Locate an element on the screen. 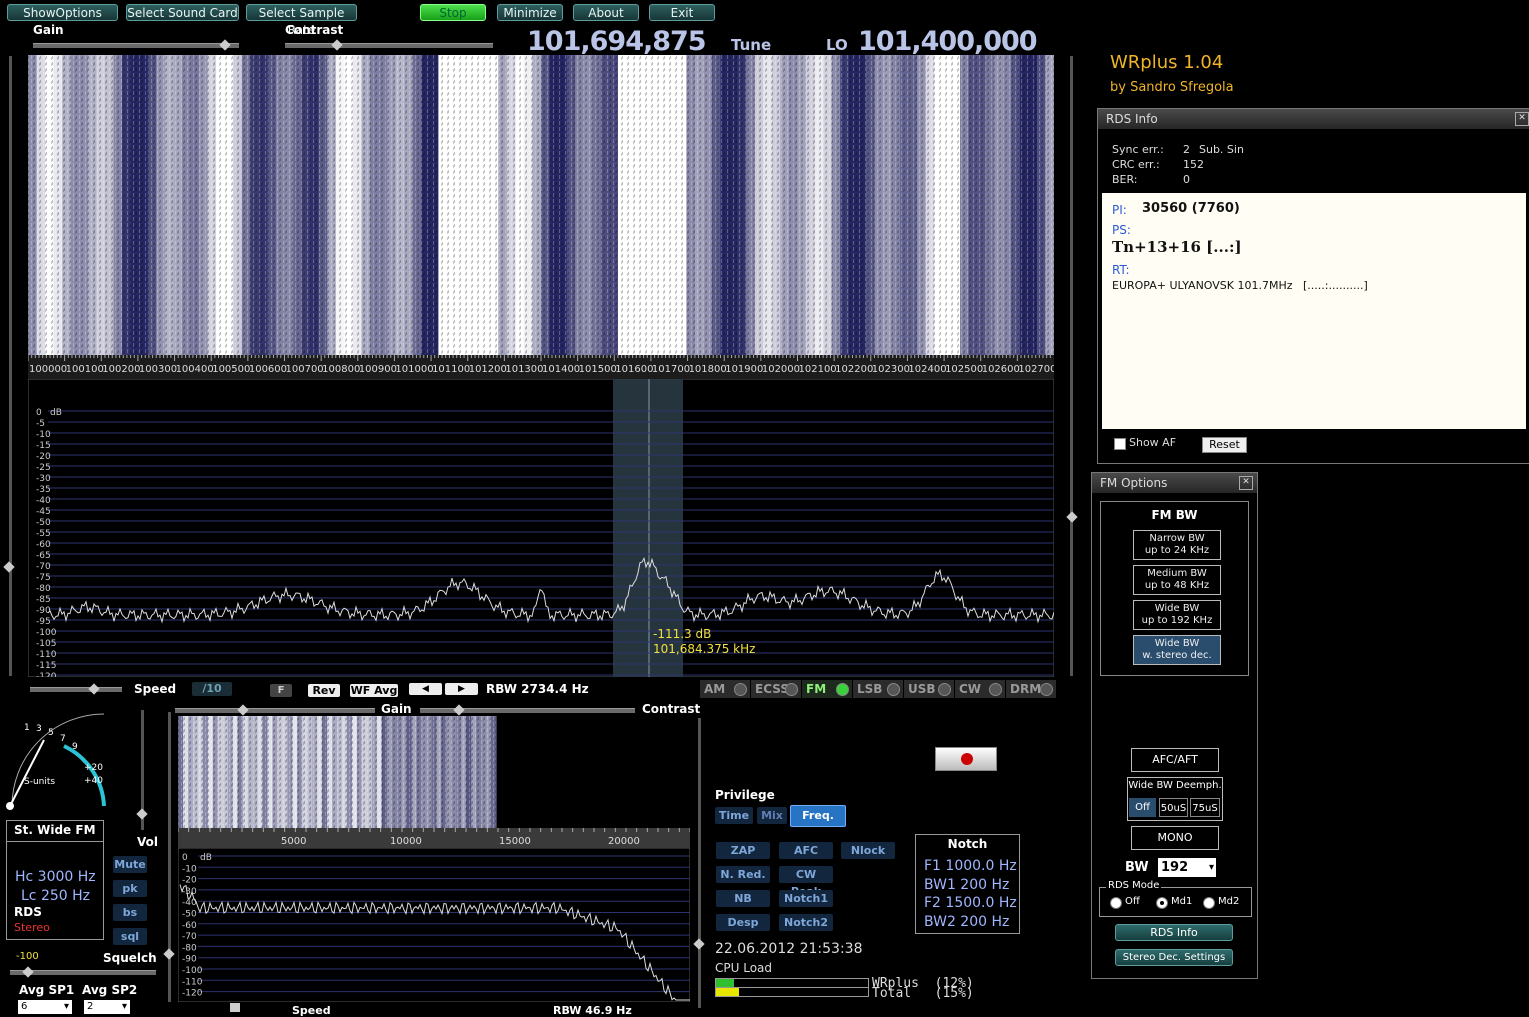 This screenshot has width=1529, height=1017. cw-peak-button: CW Peak is located at coordinates (806, 882).